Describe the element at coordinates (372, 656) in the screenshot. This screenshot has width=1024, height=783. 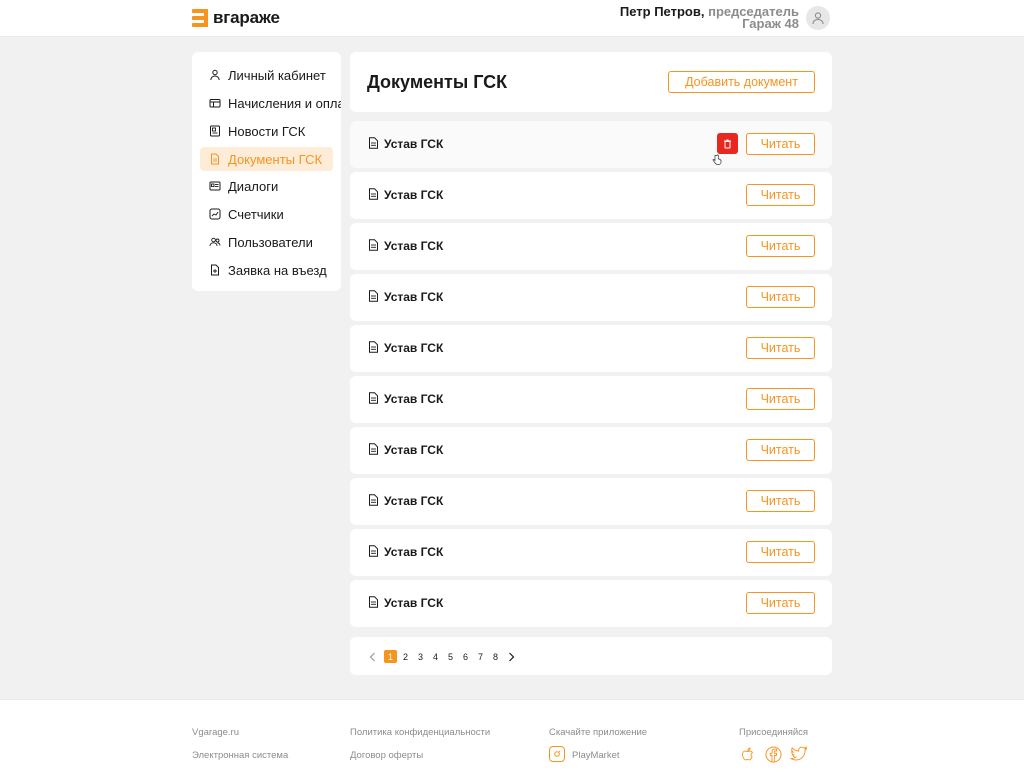
I see `chevron-left-icon` at that location.